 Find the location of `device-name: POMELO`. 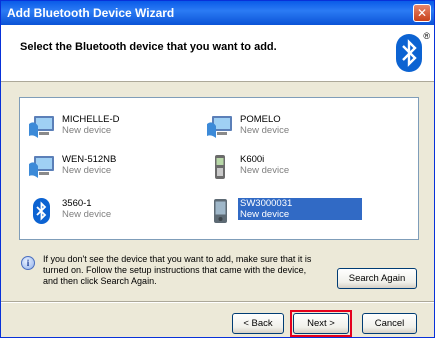

device-name: POMELO is located at coordinates (260, 119).